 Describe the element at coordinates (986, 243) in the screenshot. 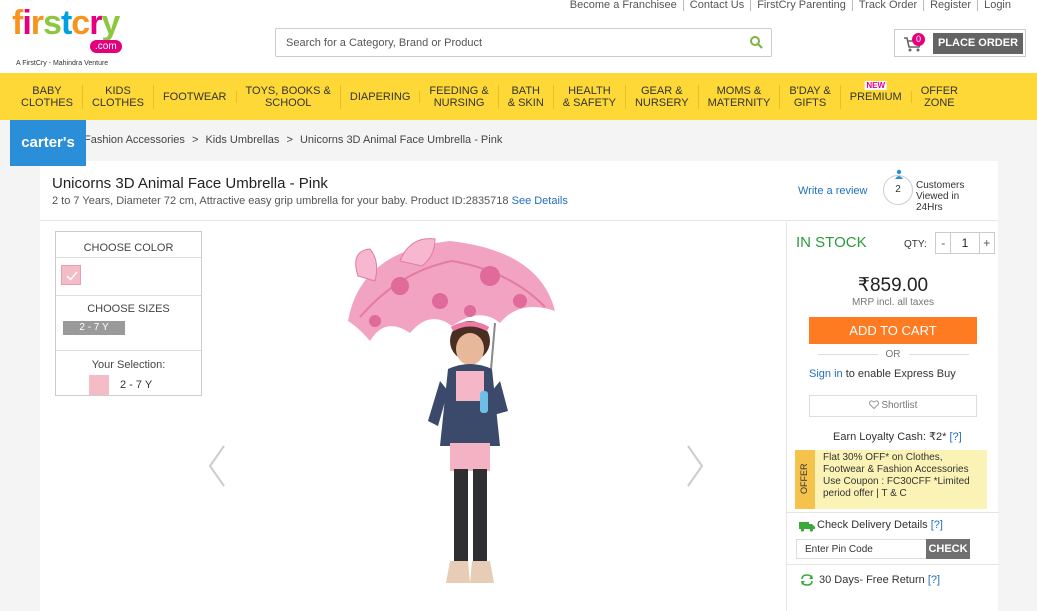

I see `qty-plus-button: +` at that location.